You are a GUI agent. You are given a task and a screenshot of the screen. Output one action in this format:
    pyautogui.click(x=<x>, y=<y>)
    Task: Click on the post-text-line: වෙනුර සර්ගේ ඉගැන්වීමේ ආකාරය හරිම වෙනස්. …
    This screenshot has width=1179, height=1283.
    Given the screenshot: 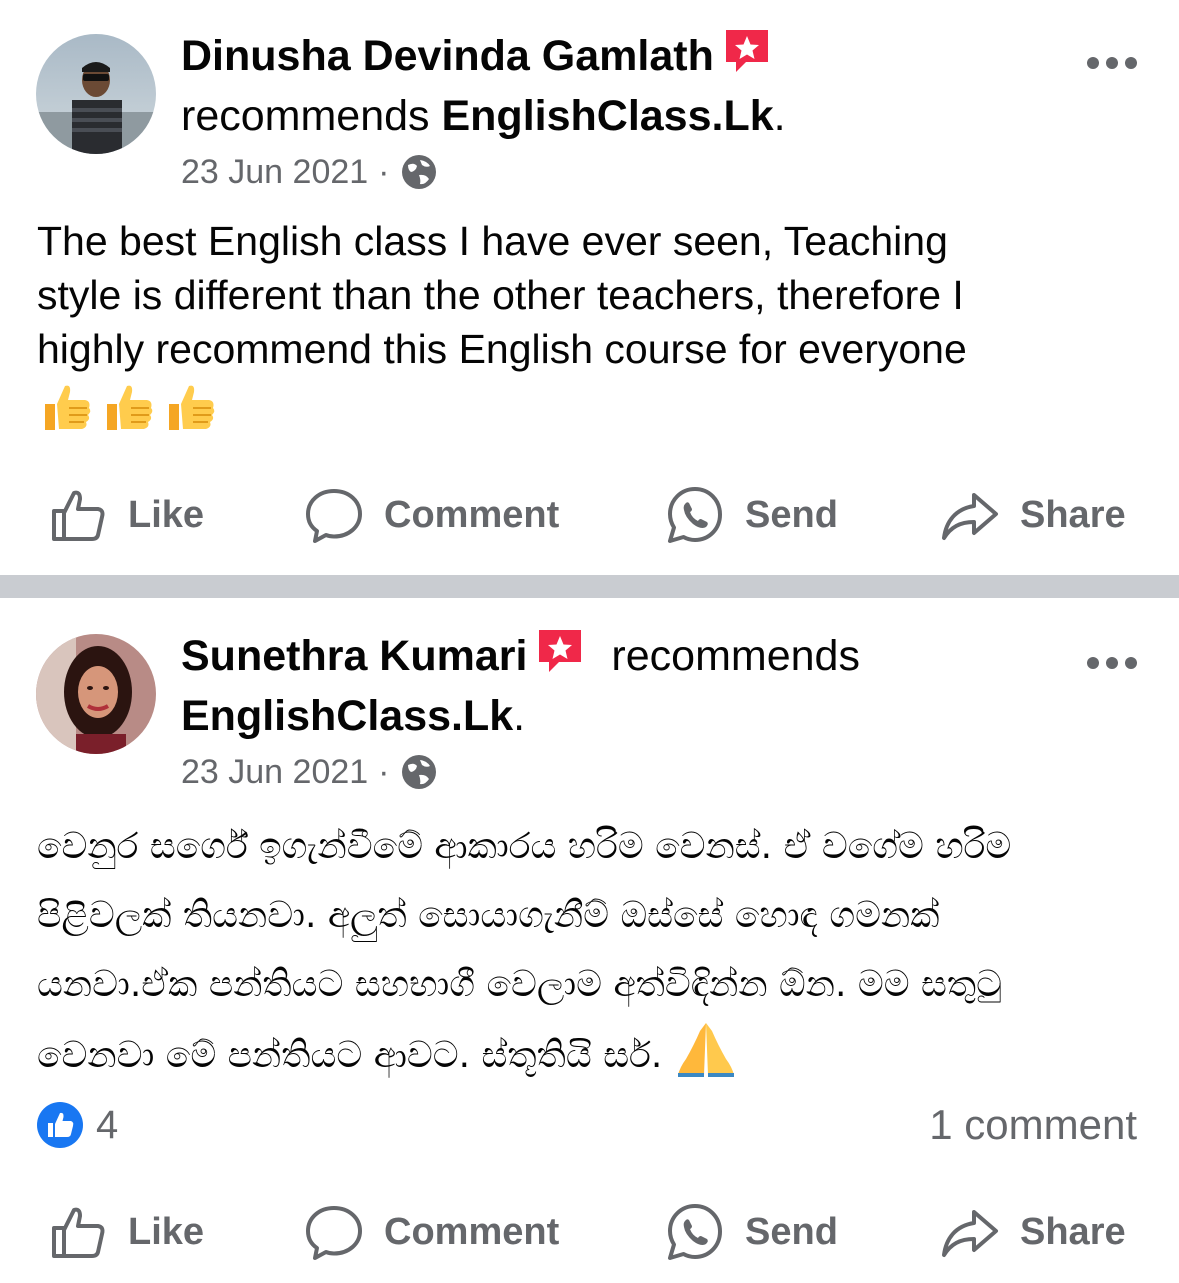 What is the action you would take?
    pyautogui.click(x=524, y=846)
    